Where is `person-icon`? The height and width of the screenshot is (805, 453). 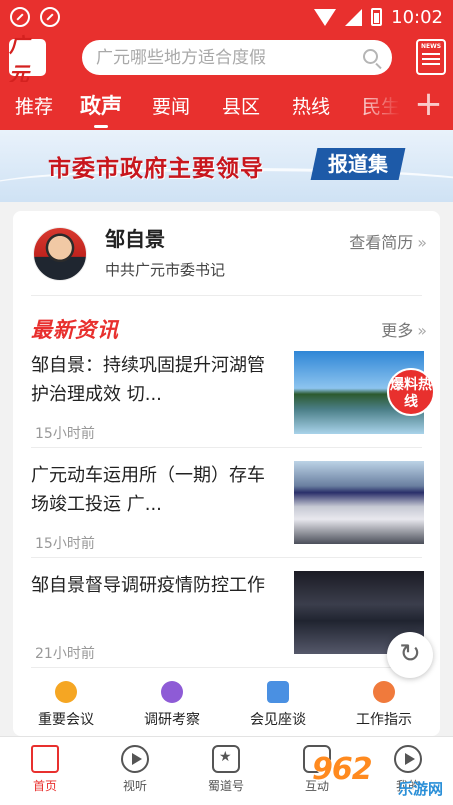
person-icon is located at coordinates (172, 692).